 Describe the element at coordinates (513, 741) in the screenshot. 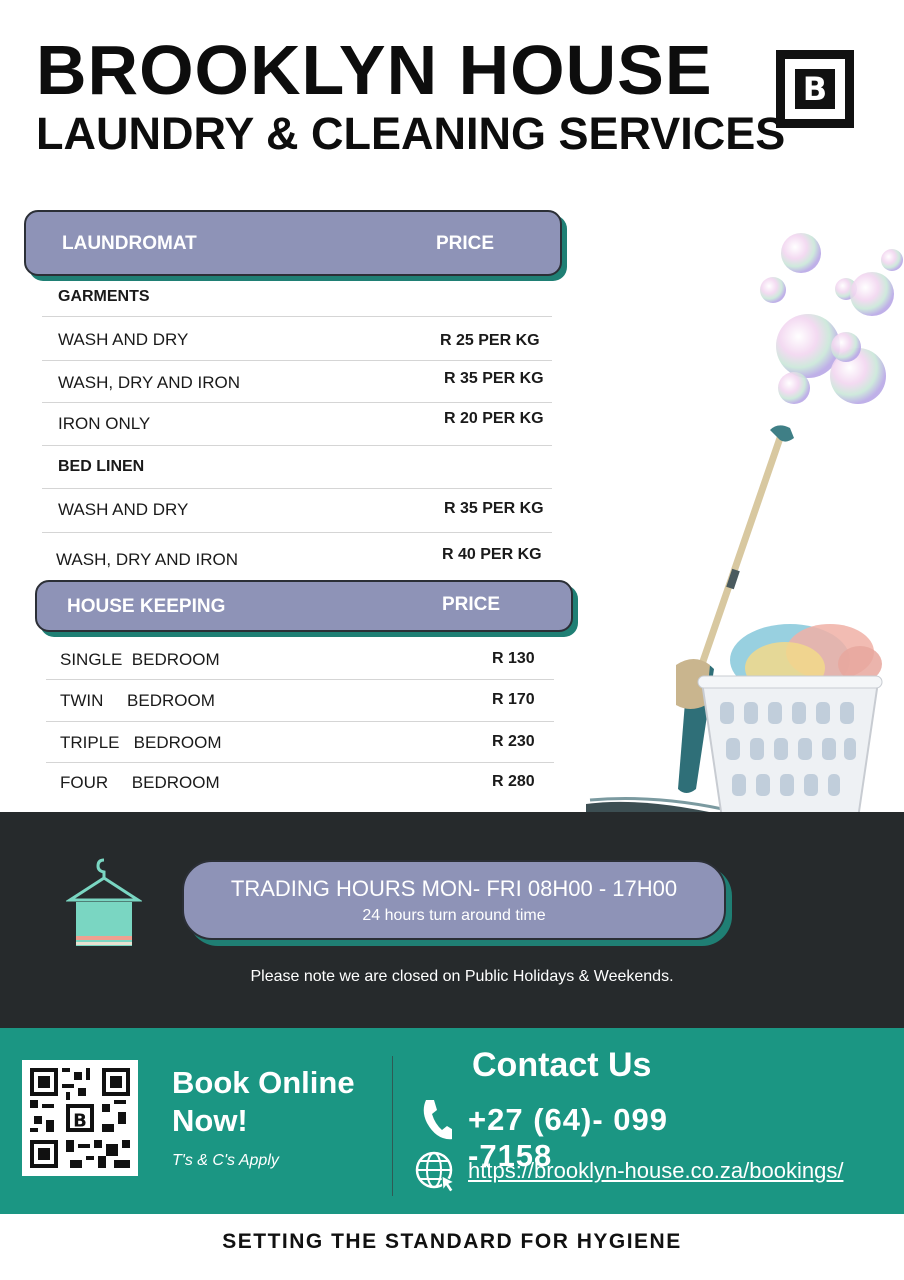

I see `housekeeping-price: R 230` at that location.